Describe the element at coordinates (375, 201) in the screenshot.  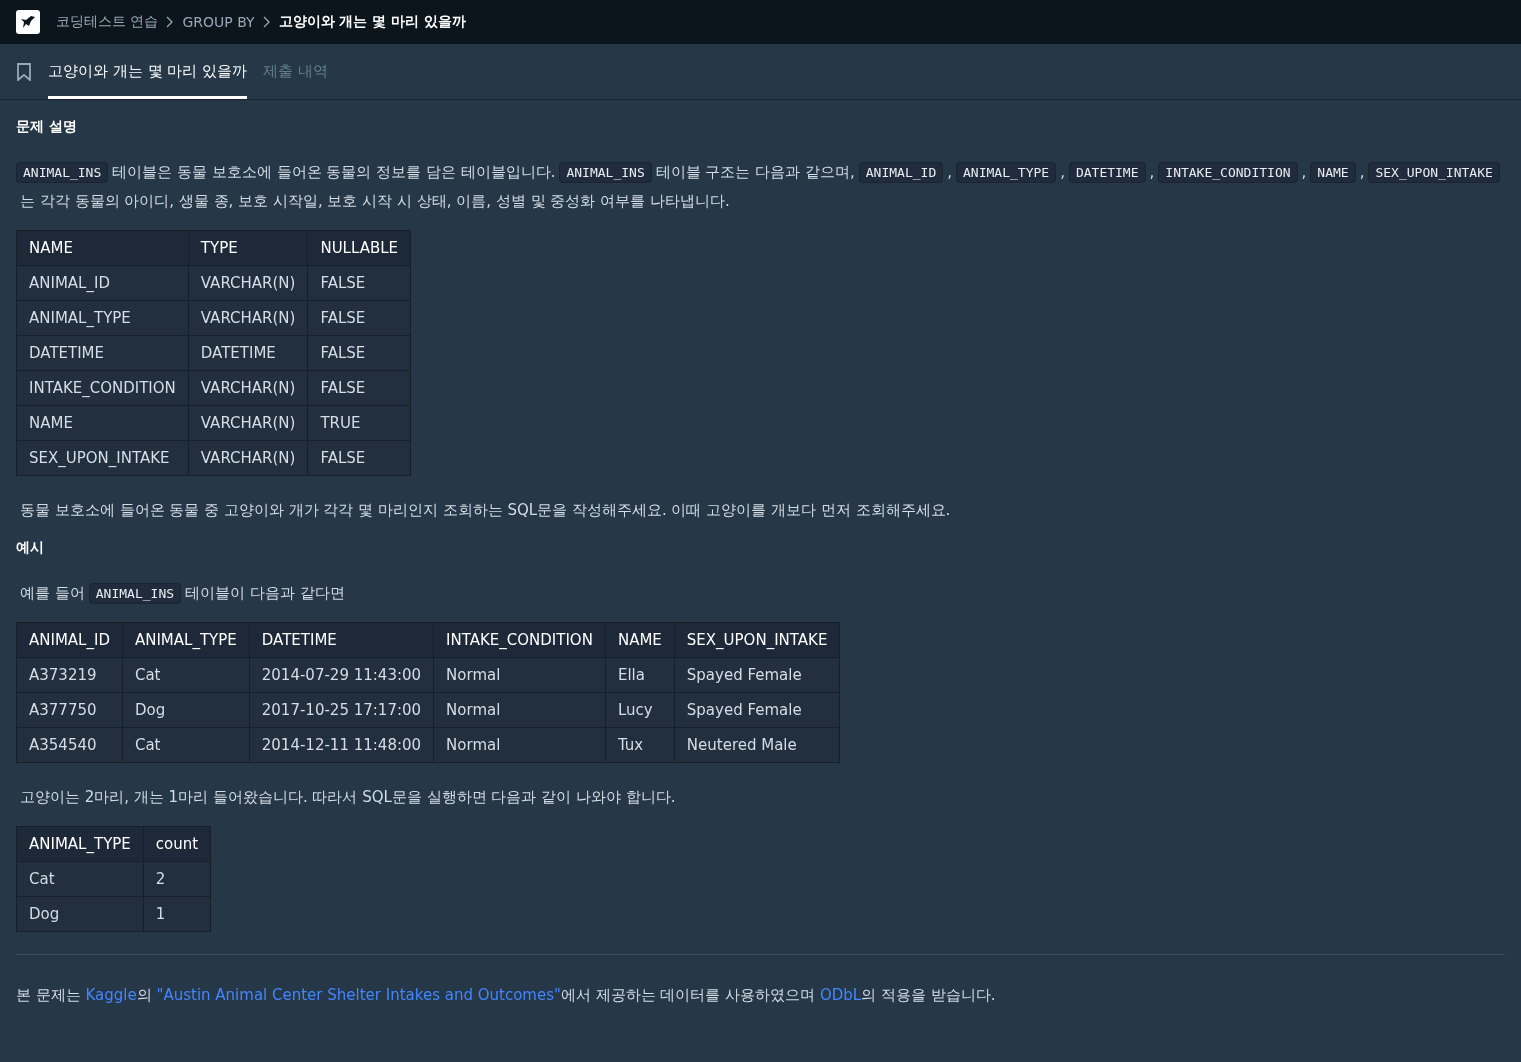
I see `description-text: 는 각각 동물의 아이디, 생물 종, 보호 시작일, 보호 시작 시 상태, 이름, 성별 및 중성화 여부를 나타냅니다.` at that location.